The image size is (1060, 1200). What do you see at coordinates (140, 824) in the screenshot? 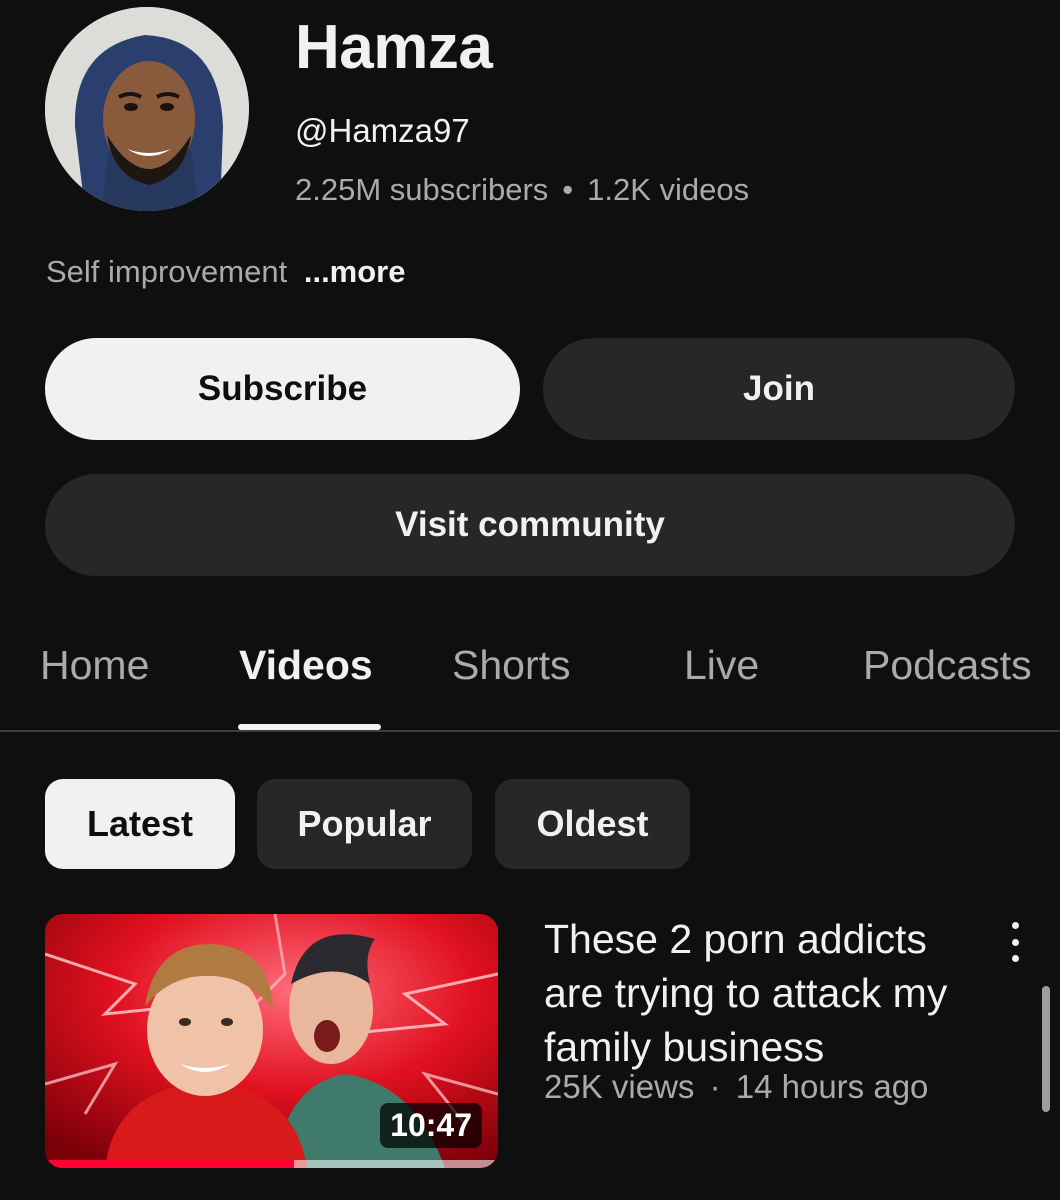
I see `filter-chip-latest: Latest` at bounding box center [140, 824].